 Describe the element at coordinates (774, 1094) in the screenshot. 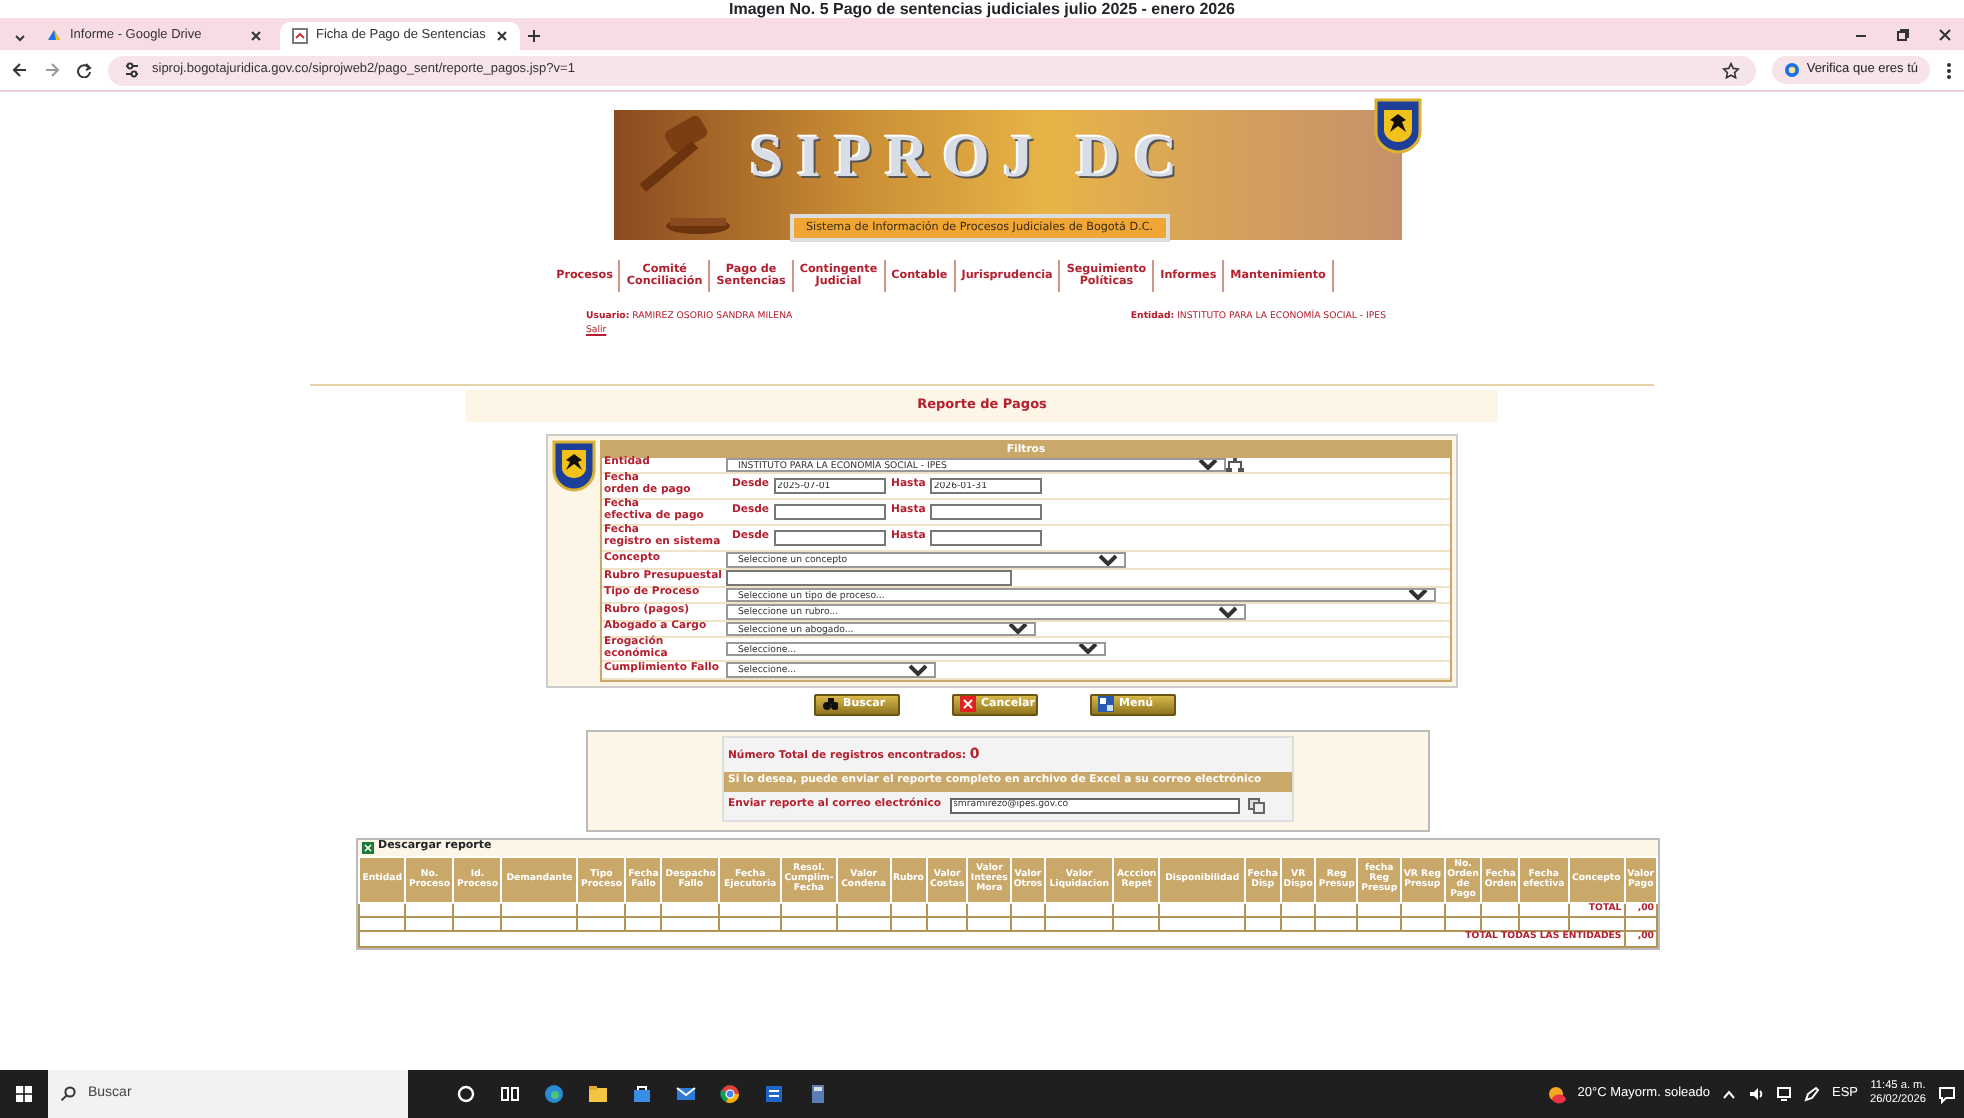

I see `app-icon` at that location.